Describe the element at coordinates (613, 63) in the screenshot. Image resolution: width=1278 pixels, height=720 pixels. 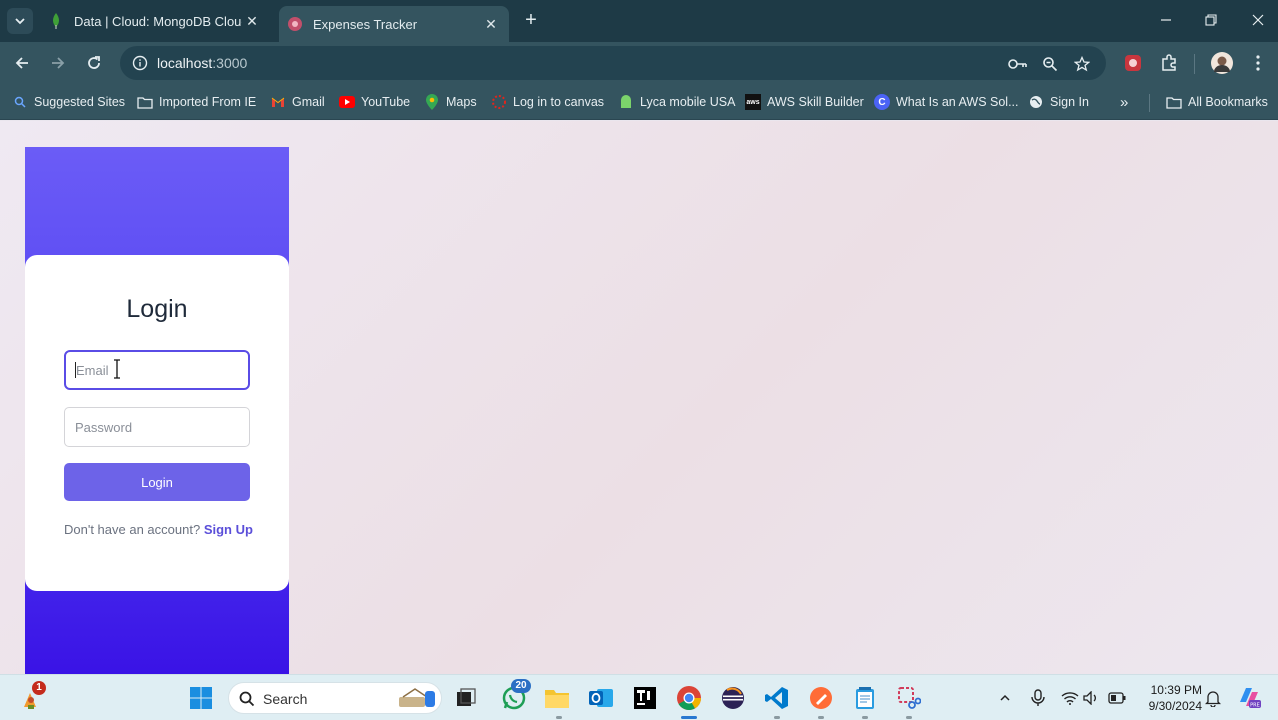
I see `address-bar: localhost:3000` at that location.